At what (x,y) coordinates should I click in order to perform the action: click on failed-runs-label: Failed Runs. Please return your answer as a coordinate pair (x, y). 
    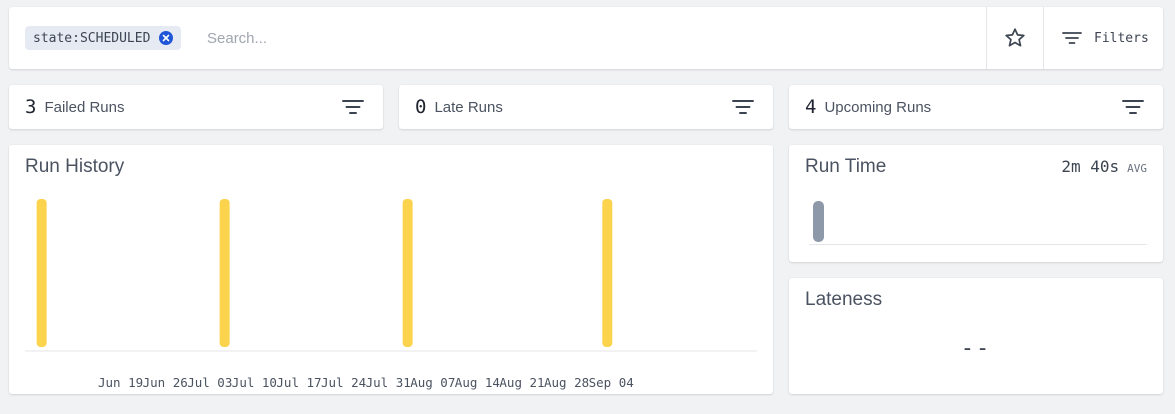
    Looking at the image, I should click on (84, 107).